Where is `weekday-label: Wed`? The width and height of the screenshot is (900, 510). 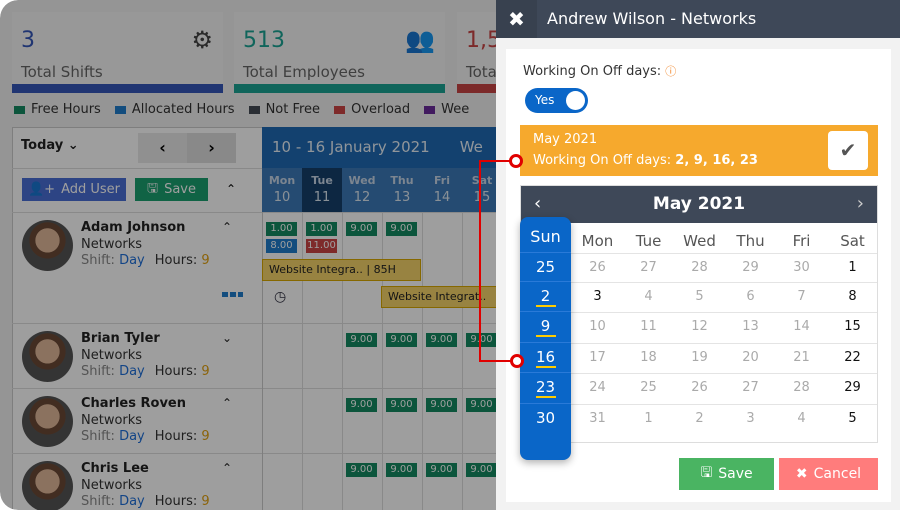
weekday-label: Wed is located at coordinates (699, 241).